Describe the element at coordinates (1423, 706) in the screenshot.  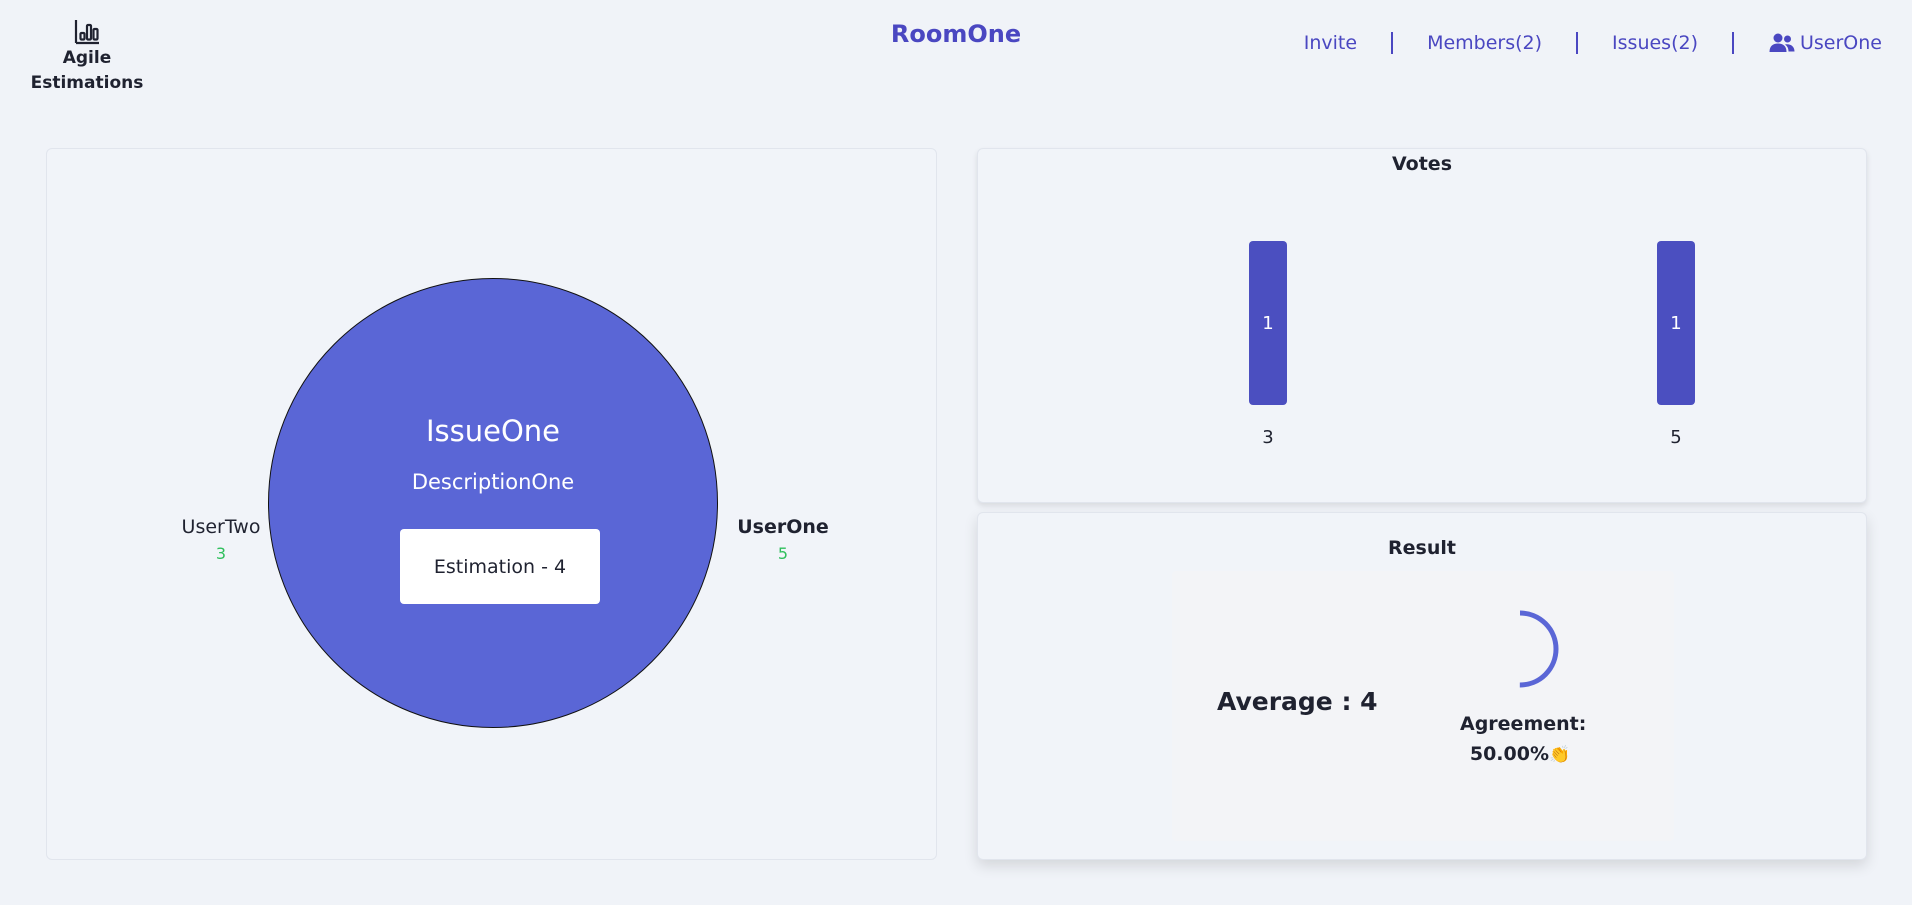
I see `result-summary: Average : 4 Agreement: 50.00%👏` at that location.